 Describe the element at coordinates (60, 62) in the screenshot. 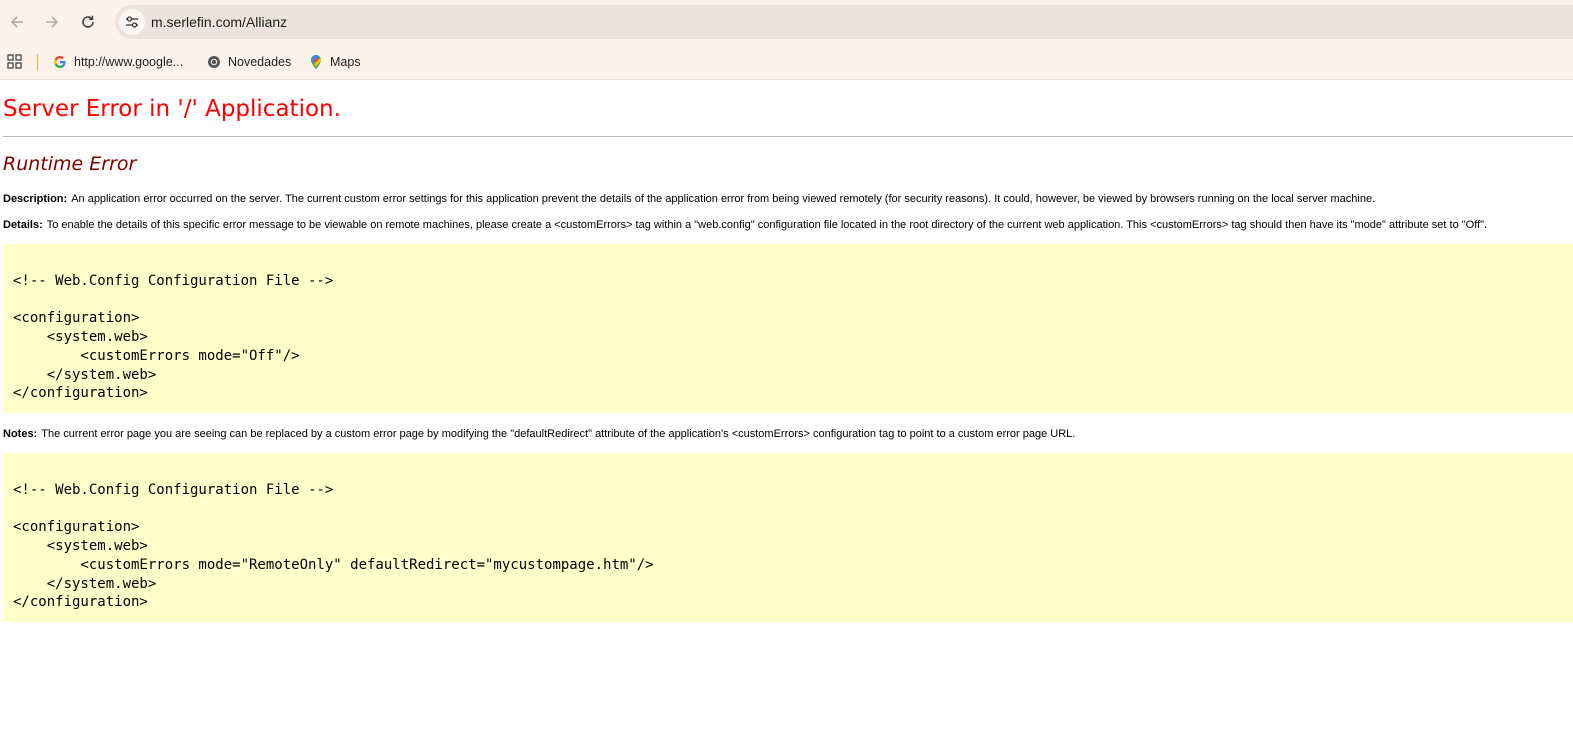

I see `google-icon` at that location.